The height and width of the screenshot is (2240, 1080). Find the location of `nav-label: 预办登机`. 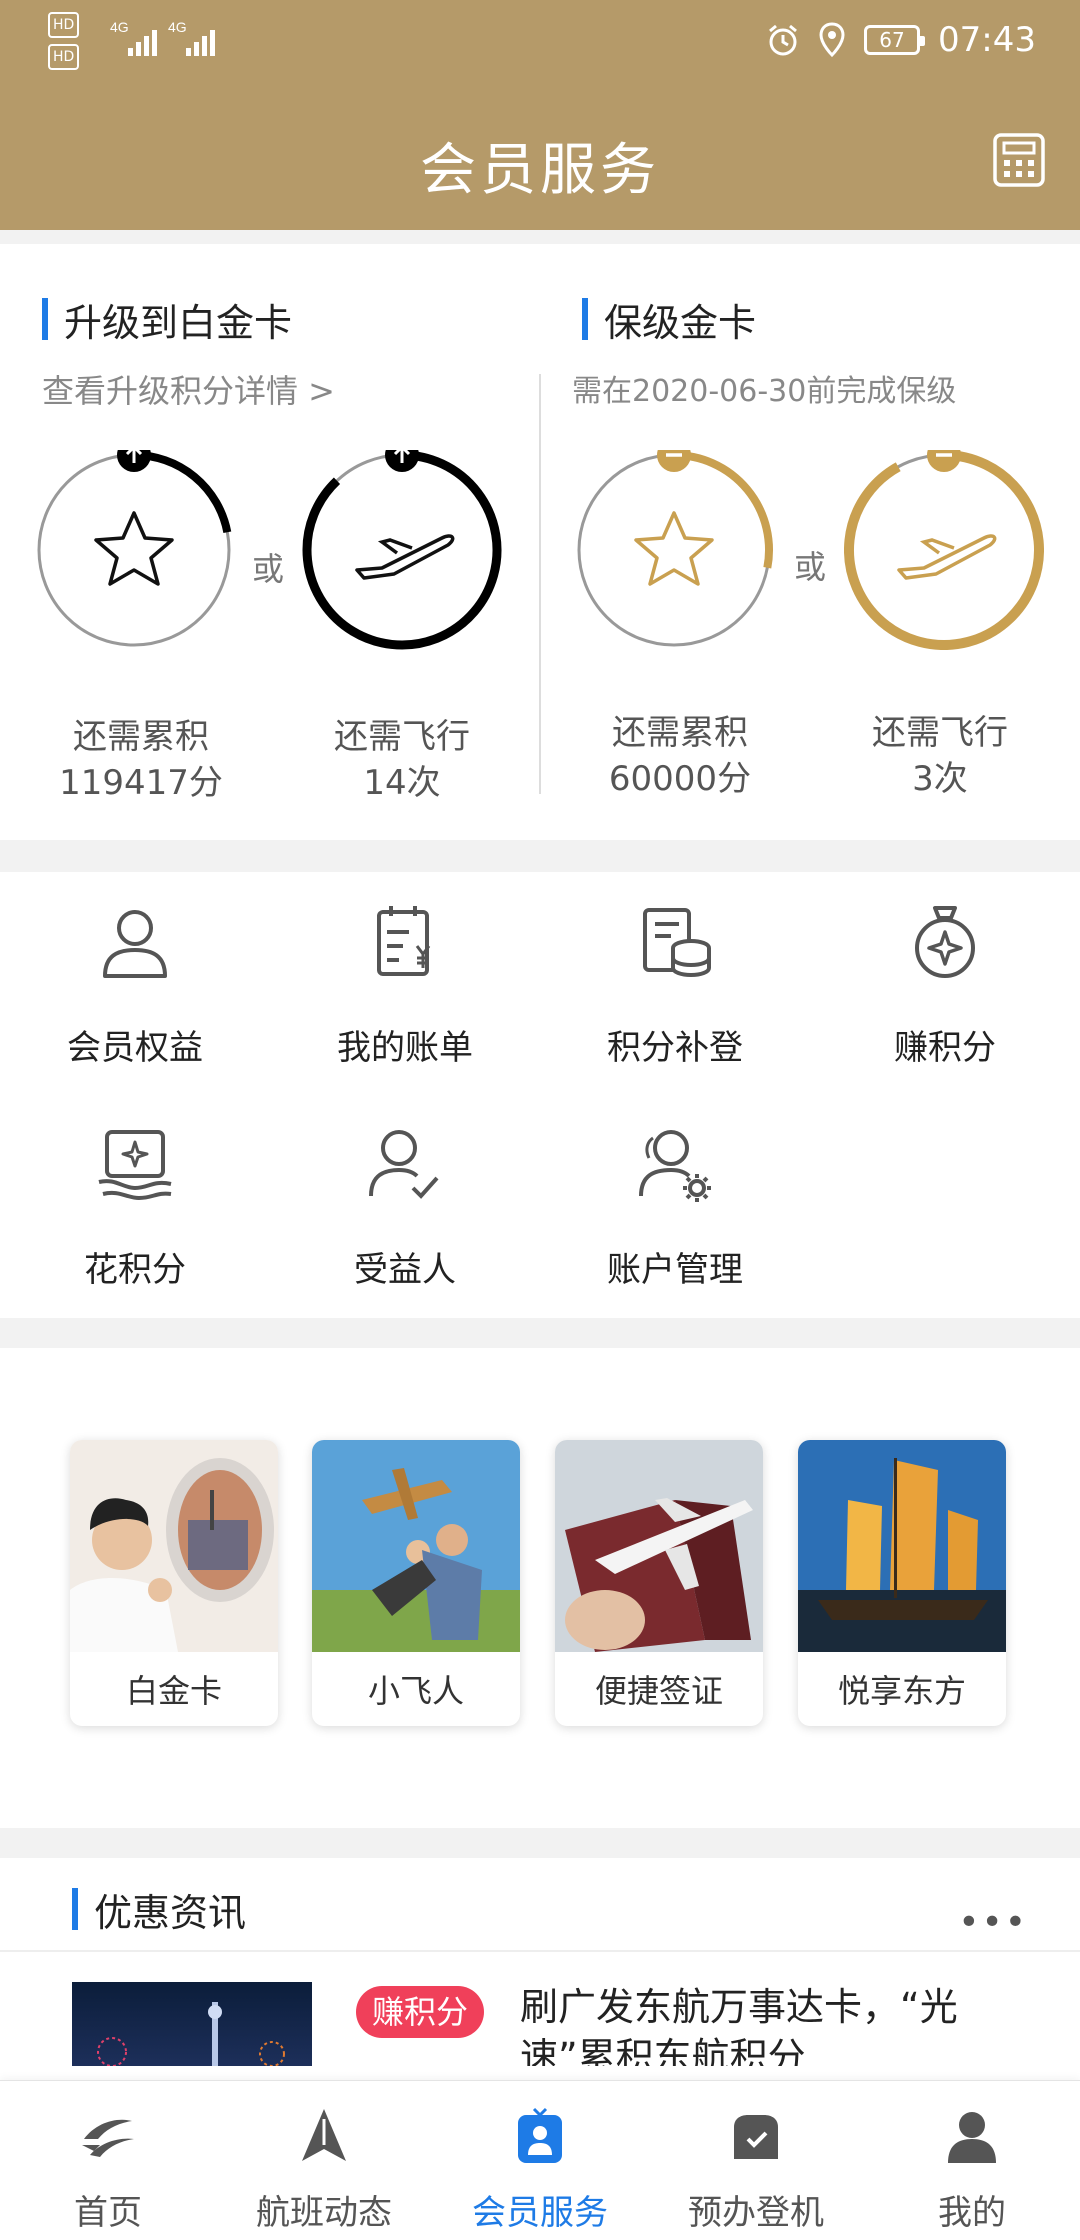

nav-label: 预办登机 is located at coordinates (756, 2213).